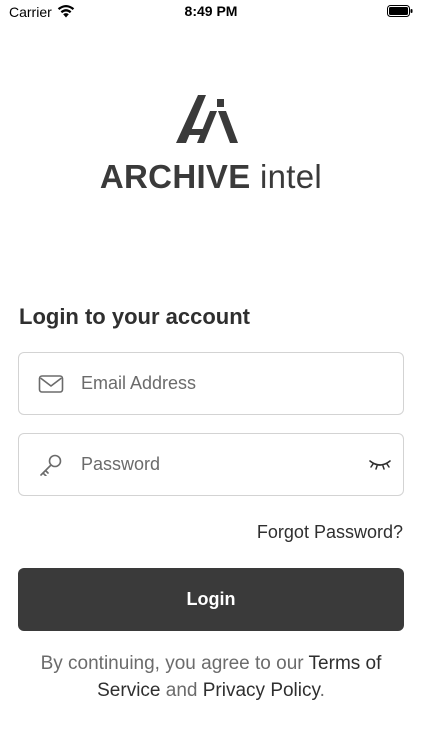 The width and height of the screenshot is (422, 750). I want to click on forgot-password-link: Forgot Password?, so click(330, 532).